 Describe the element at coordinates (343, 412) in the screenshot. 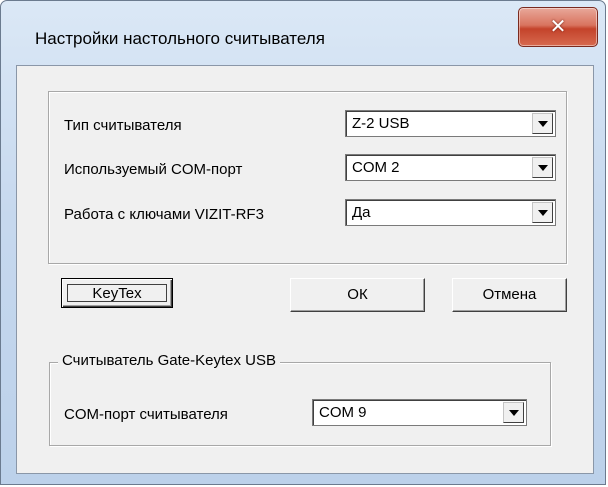

I see `gate-com-port-value: COM 9` at that location.